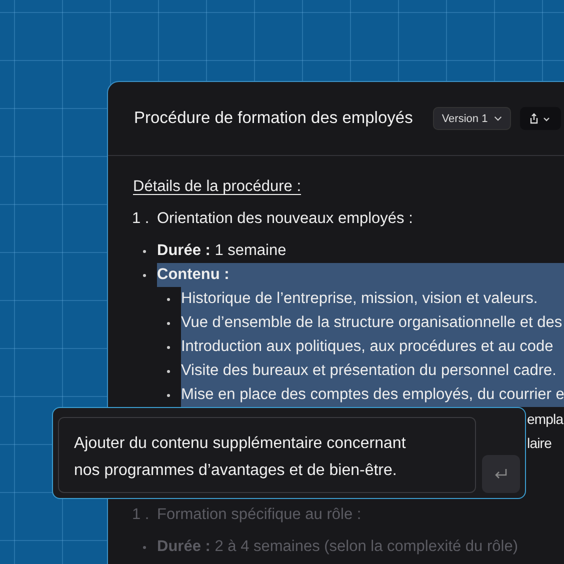 Image resolution: width=564 pixels, height=564 pixels. I want to click on section-heading: Détails de la procédure :, so click(217, 187).